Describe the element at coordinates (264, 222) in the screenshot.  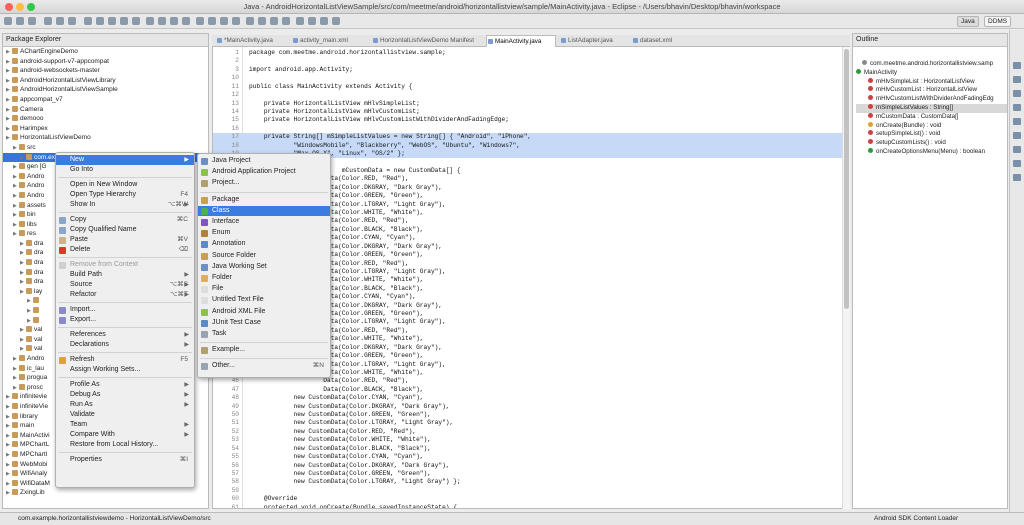
I see `new-submenu-item: Interface` at that location.